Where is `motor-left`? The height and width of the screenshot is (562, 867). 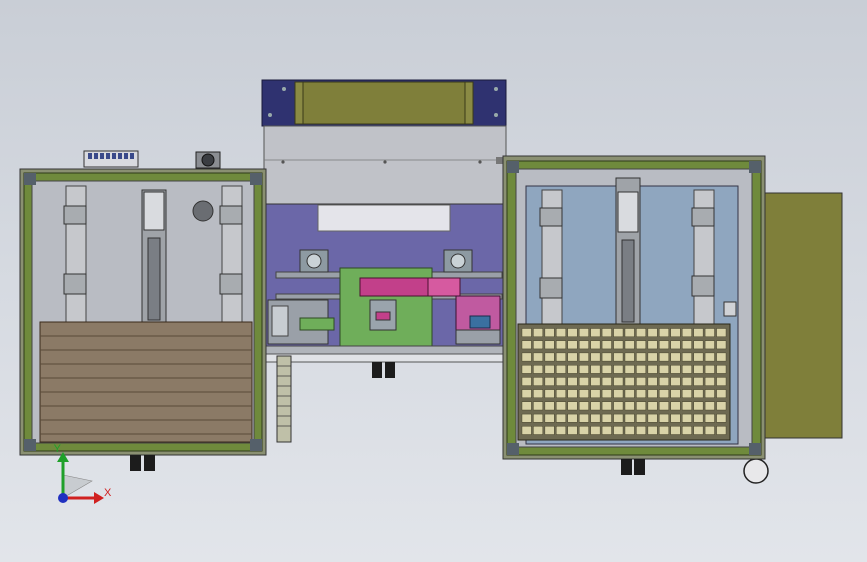
motor-left is located at coordinates (314, 261).